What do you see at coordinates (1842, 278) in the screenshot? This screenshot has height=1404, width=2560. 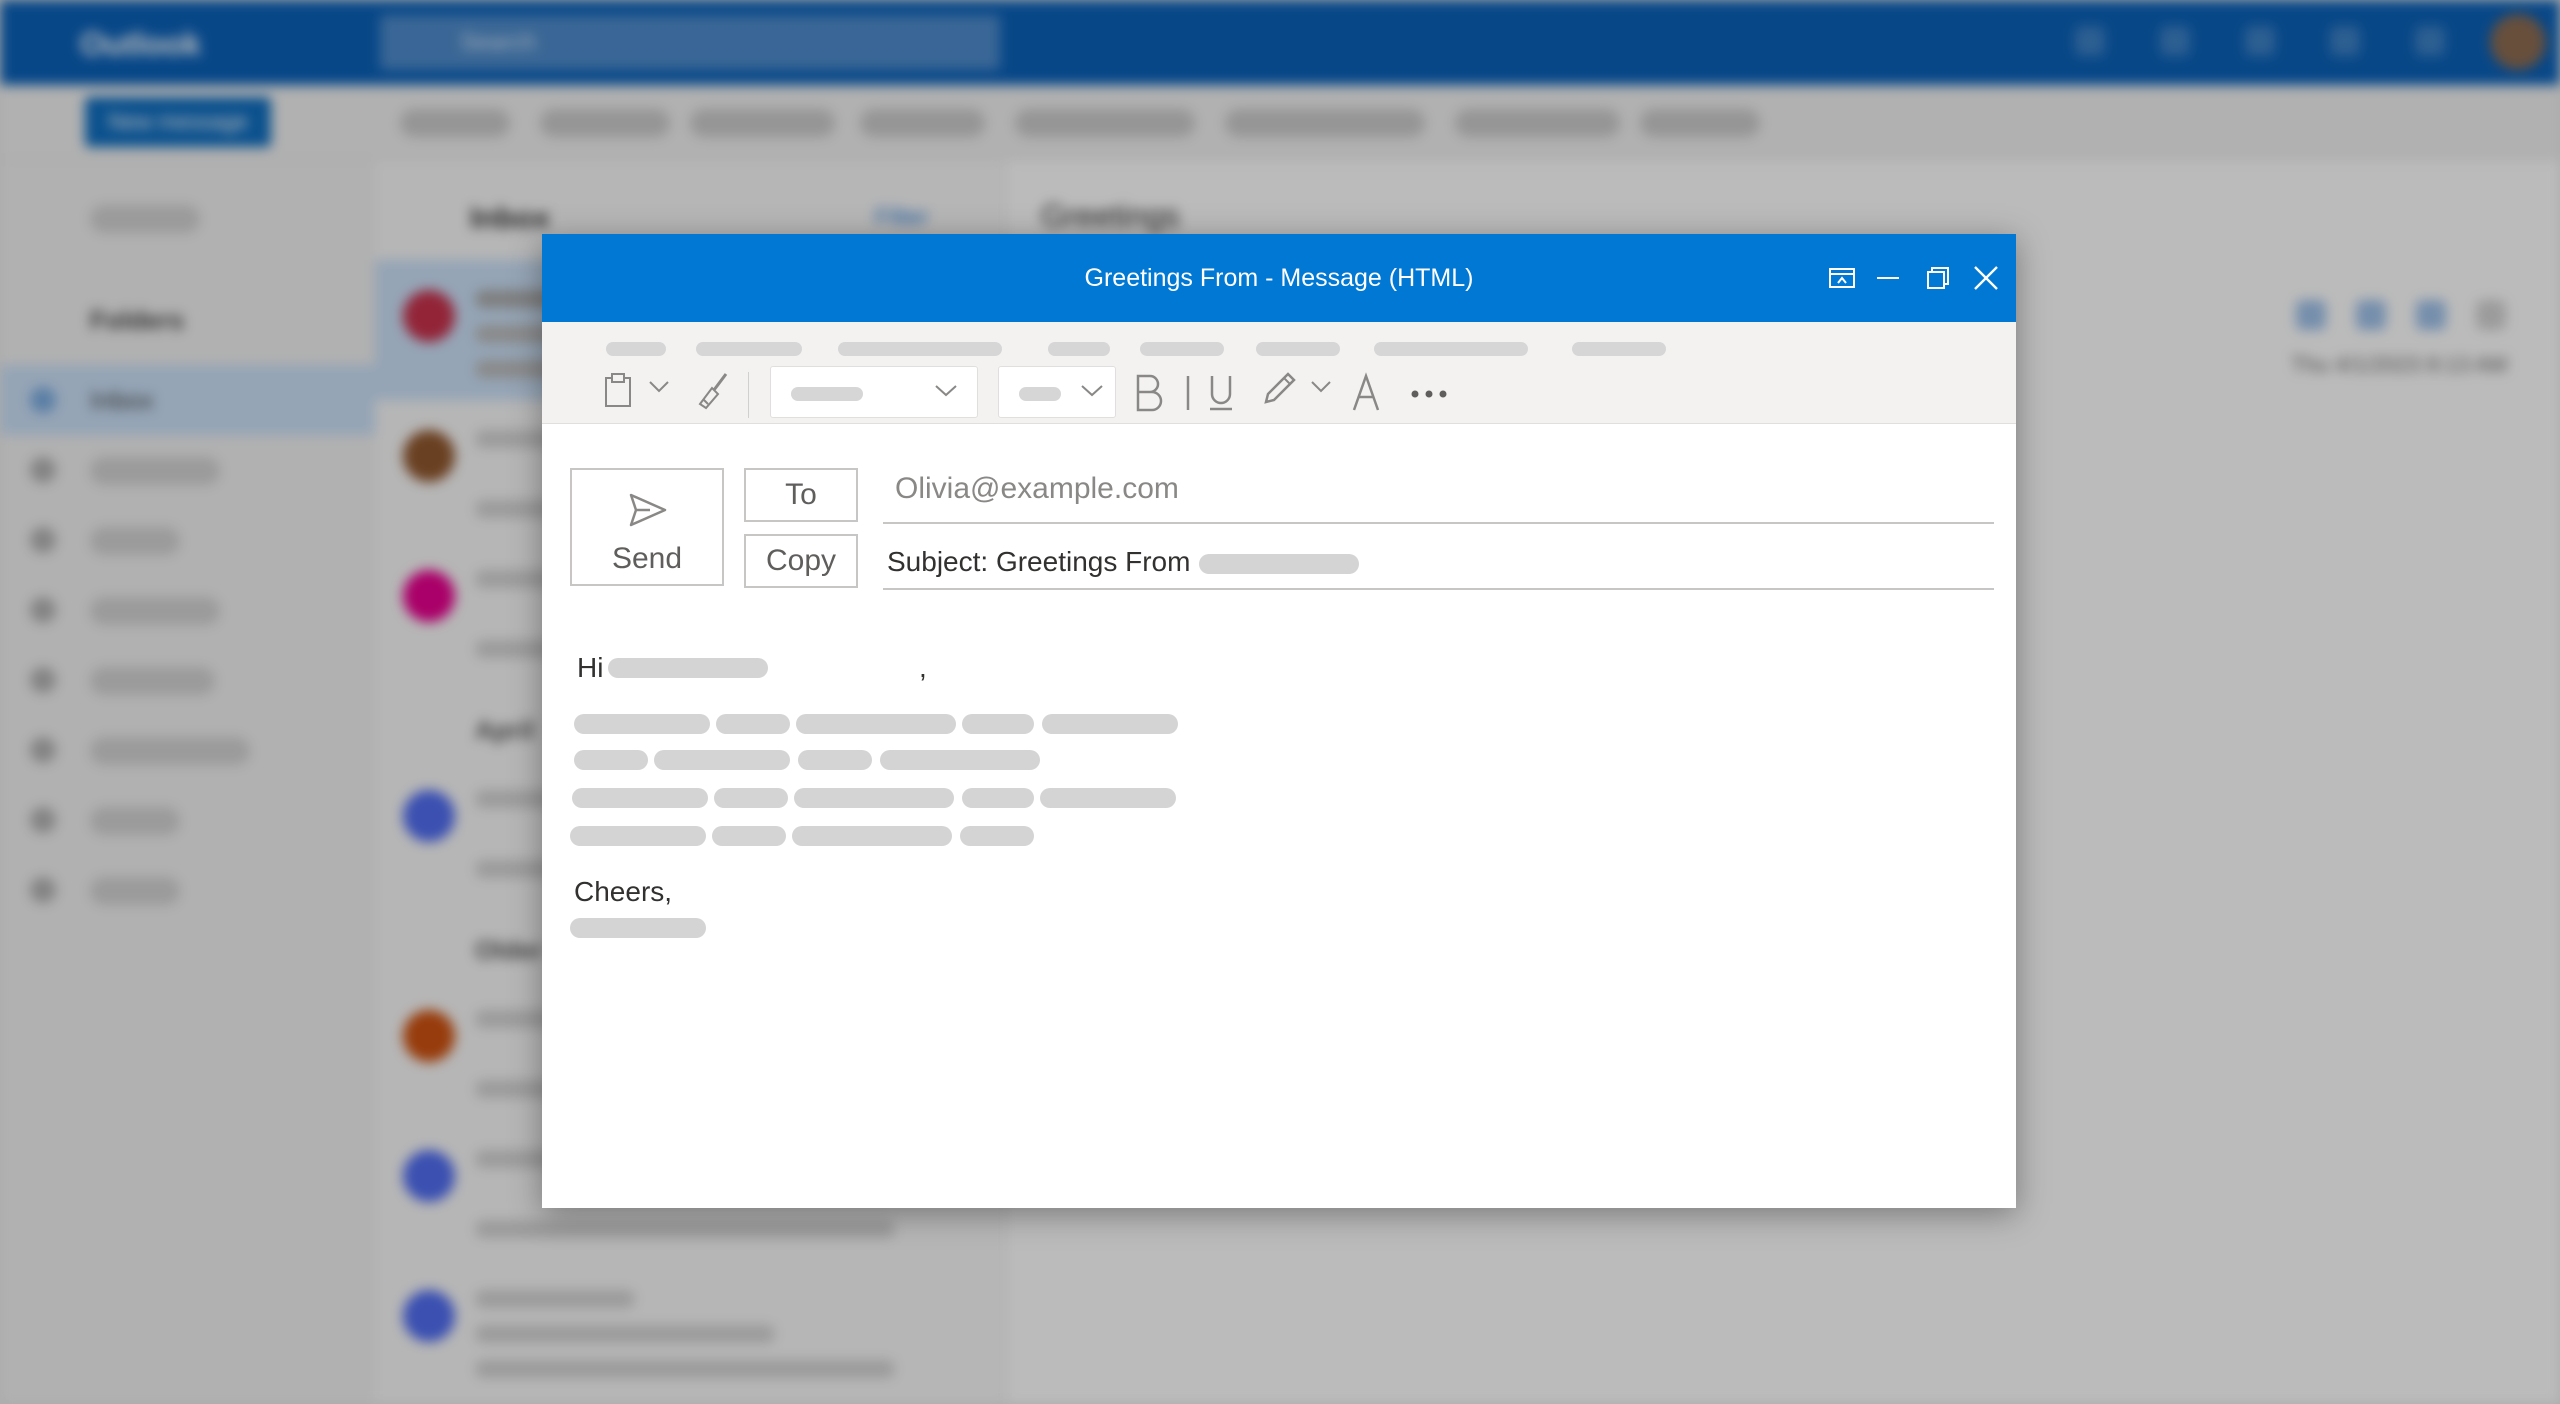 I see `popout-icon` at bounding box center [1842, 278].